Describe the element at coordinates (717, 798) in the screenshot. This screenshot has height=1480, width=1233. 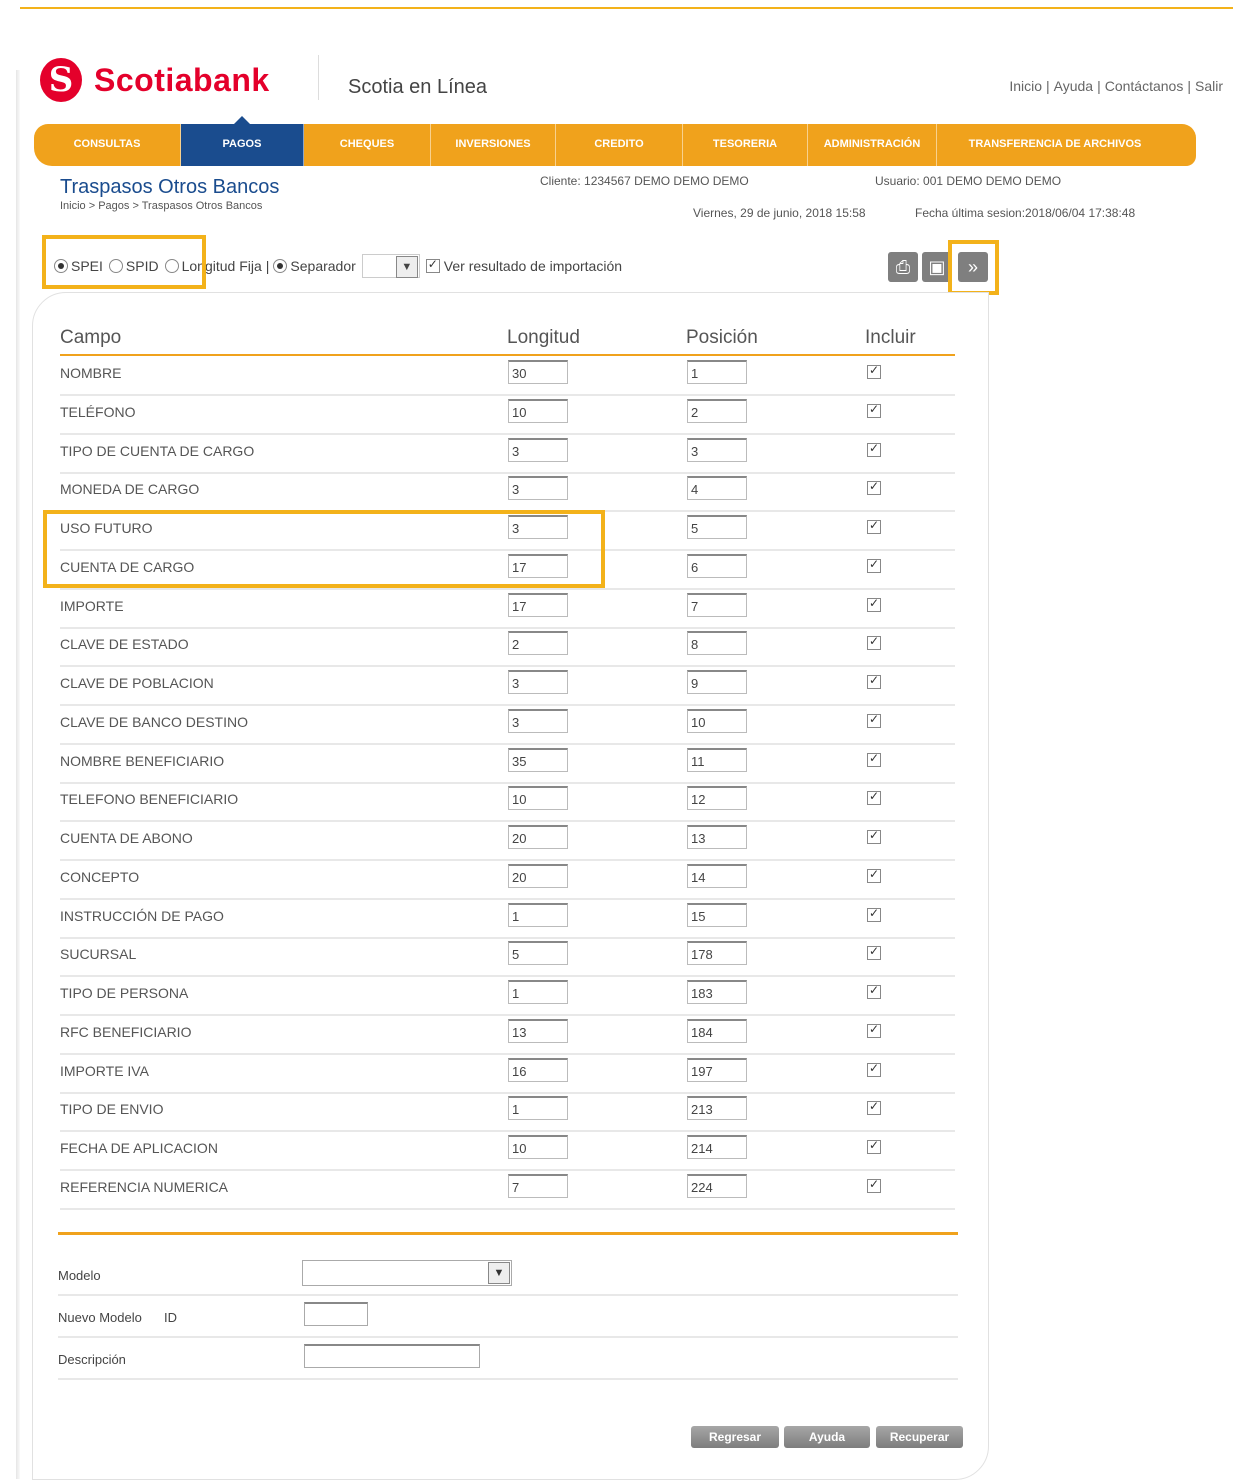
I see `posicion-input: 12` at that location.